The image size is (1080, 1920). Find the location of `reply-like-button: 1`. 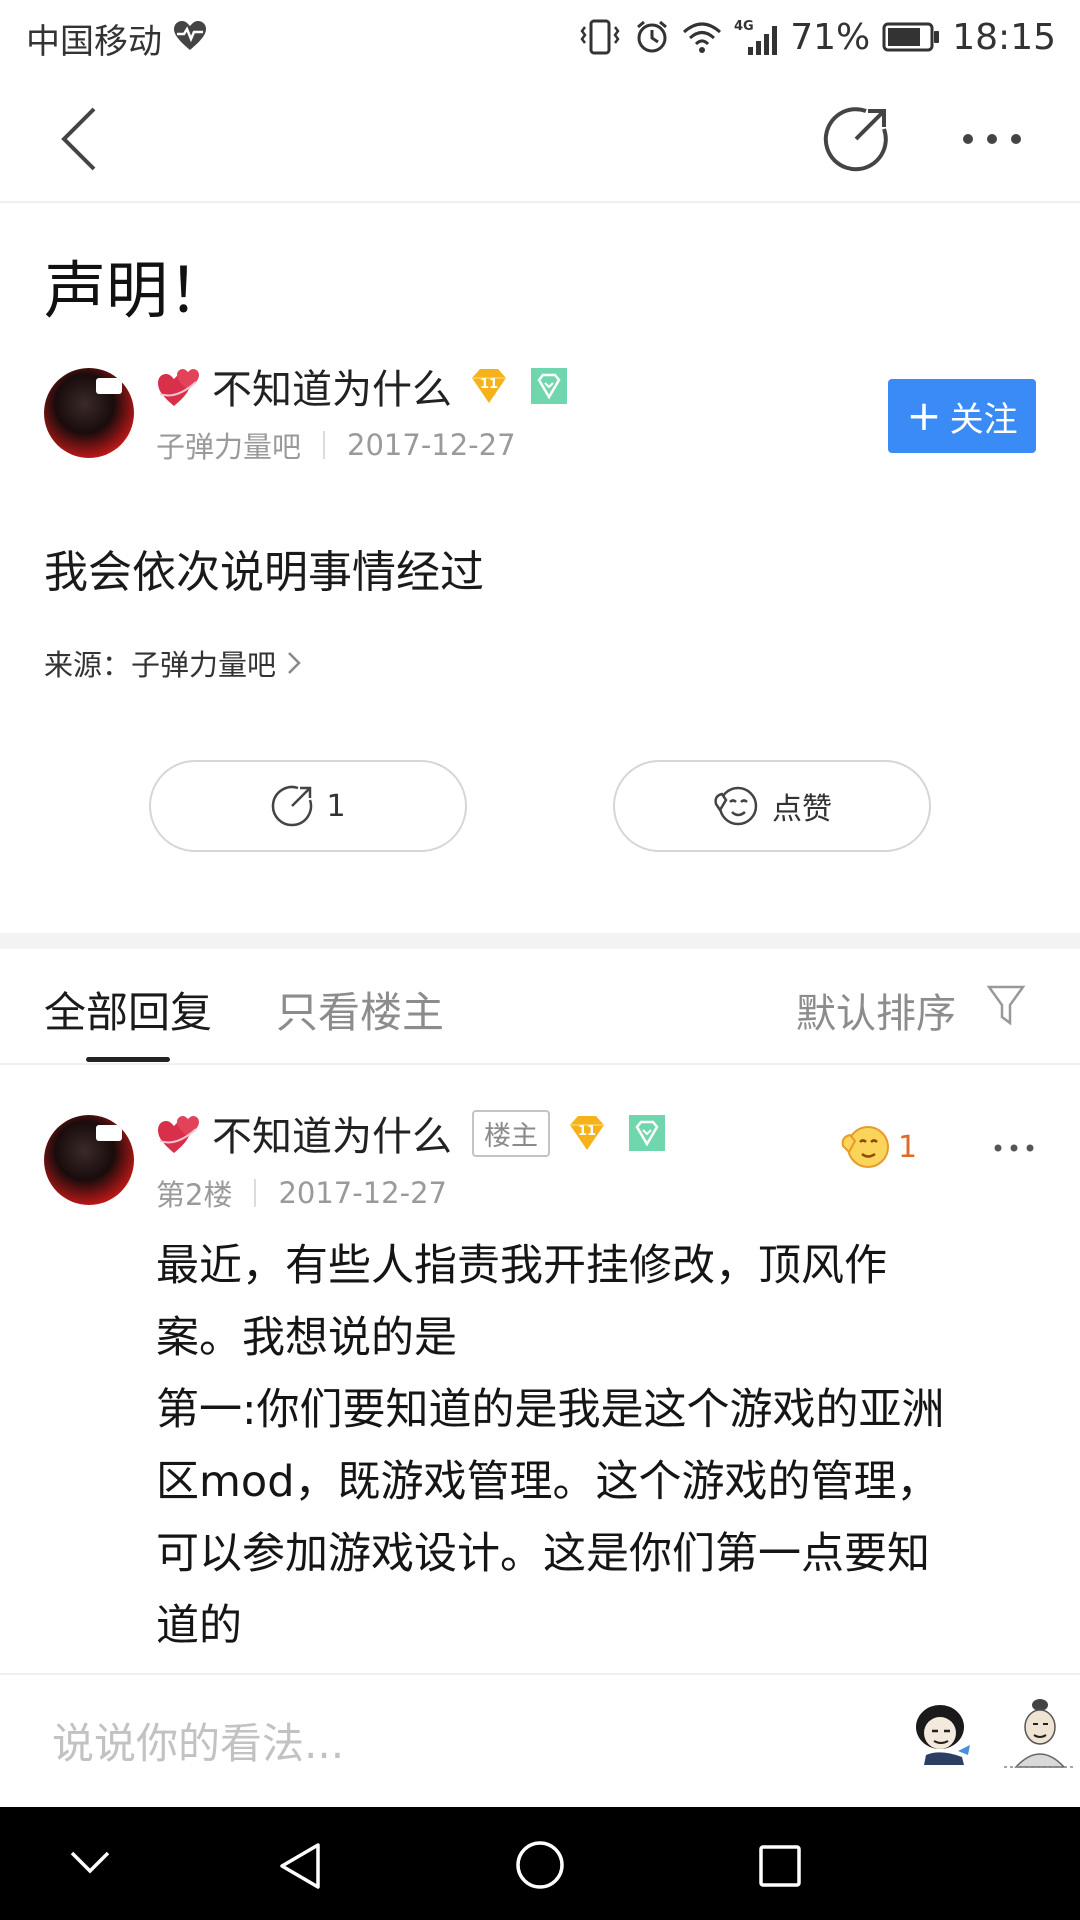

reply-like-button: 1 is located at coordinates (878, 1147).